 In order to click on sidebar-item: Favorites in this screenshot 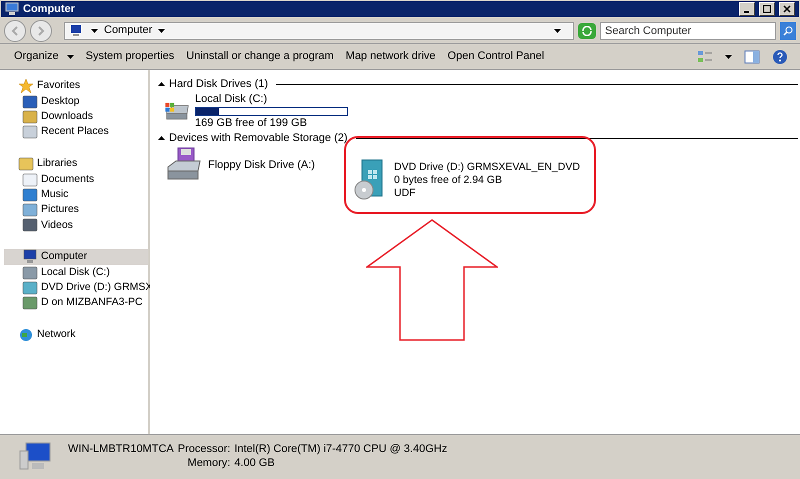, I will do `click(74, 86)`.